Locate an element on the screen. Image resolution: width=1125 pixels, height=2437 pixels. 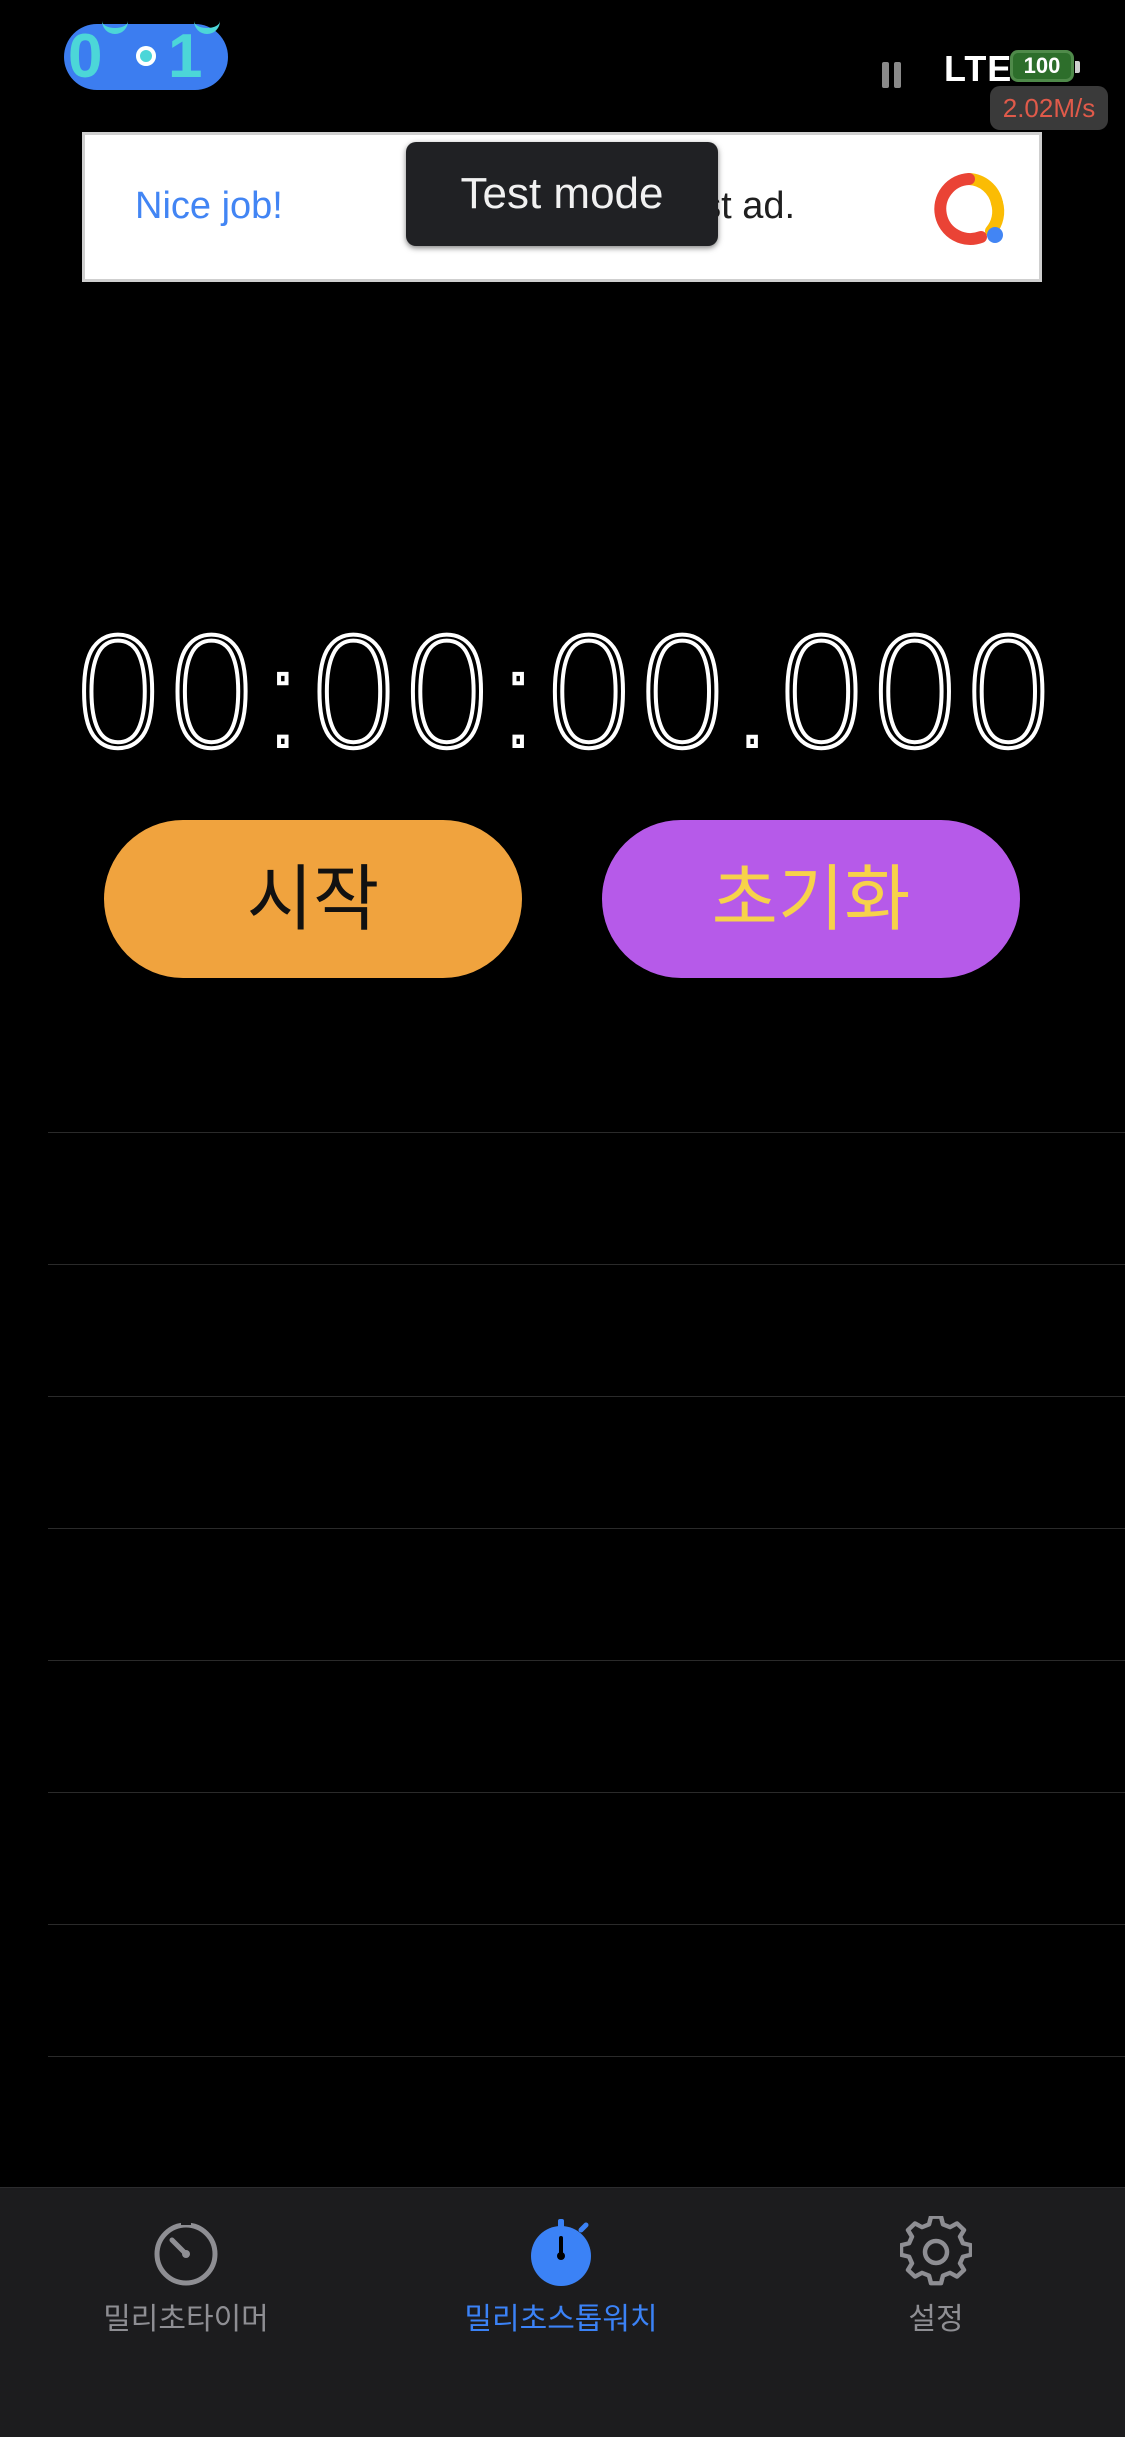
tab-timer: 밀리초타이머 is located at coordinates (186, 2277).